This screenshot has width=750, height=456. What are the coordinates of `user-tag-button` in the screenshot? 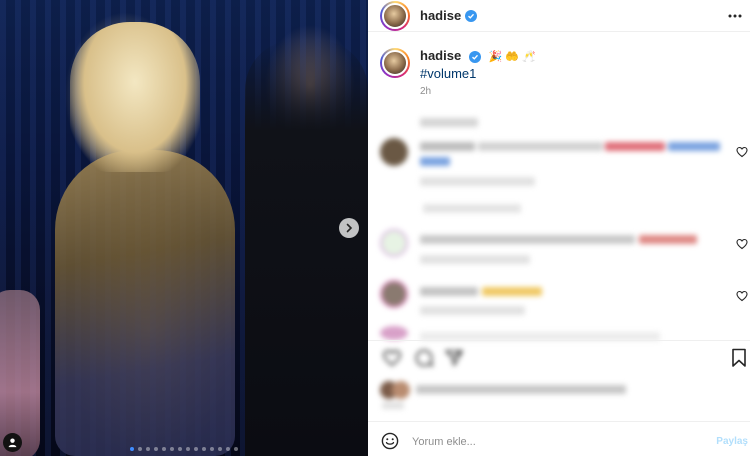 It's located at (12, 442).